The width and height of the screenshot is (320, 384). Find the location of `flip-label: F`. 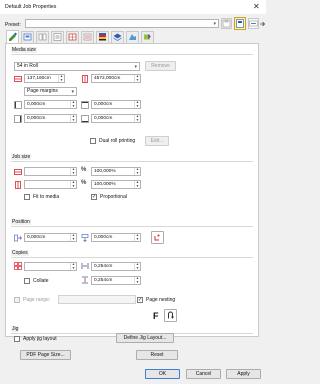

flip-label: F is located at coordinates (156, 316).